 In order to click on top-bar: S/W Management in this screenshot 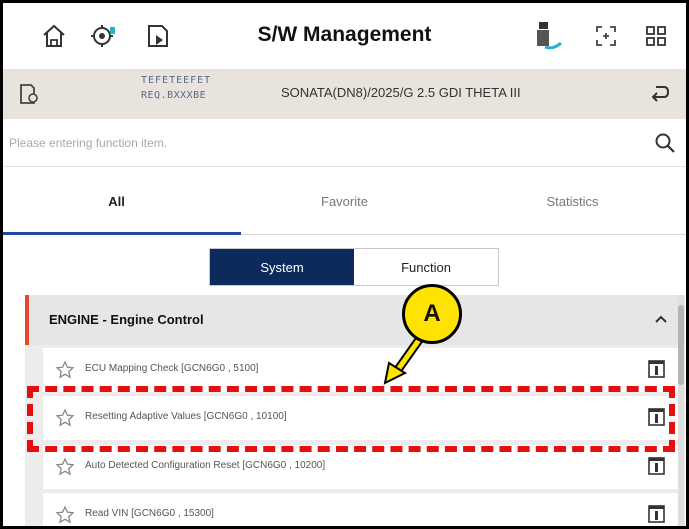, I will do `click(344, 36)`.